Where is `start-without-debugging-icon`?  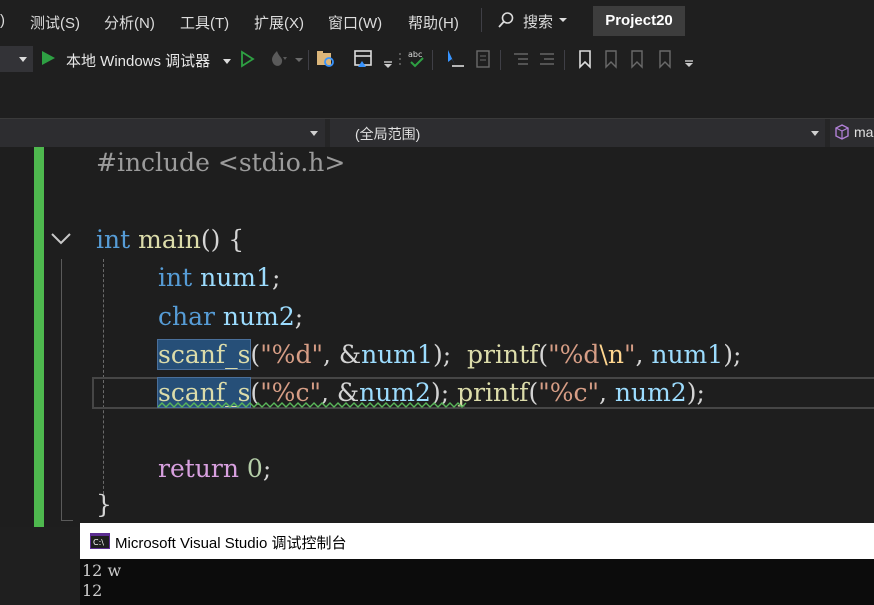 start-without-debugging-icon is located at coordinates (247, 59).